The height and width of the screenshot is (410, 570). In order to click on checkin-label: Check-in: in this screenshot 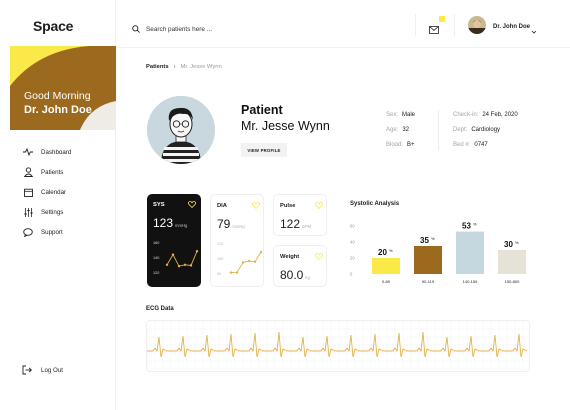, I will do `click(466, 115)`.